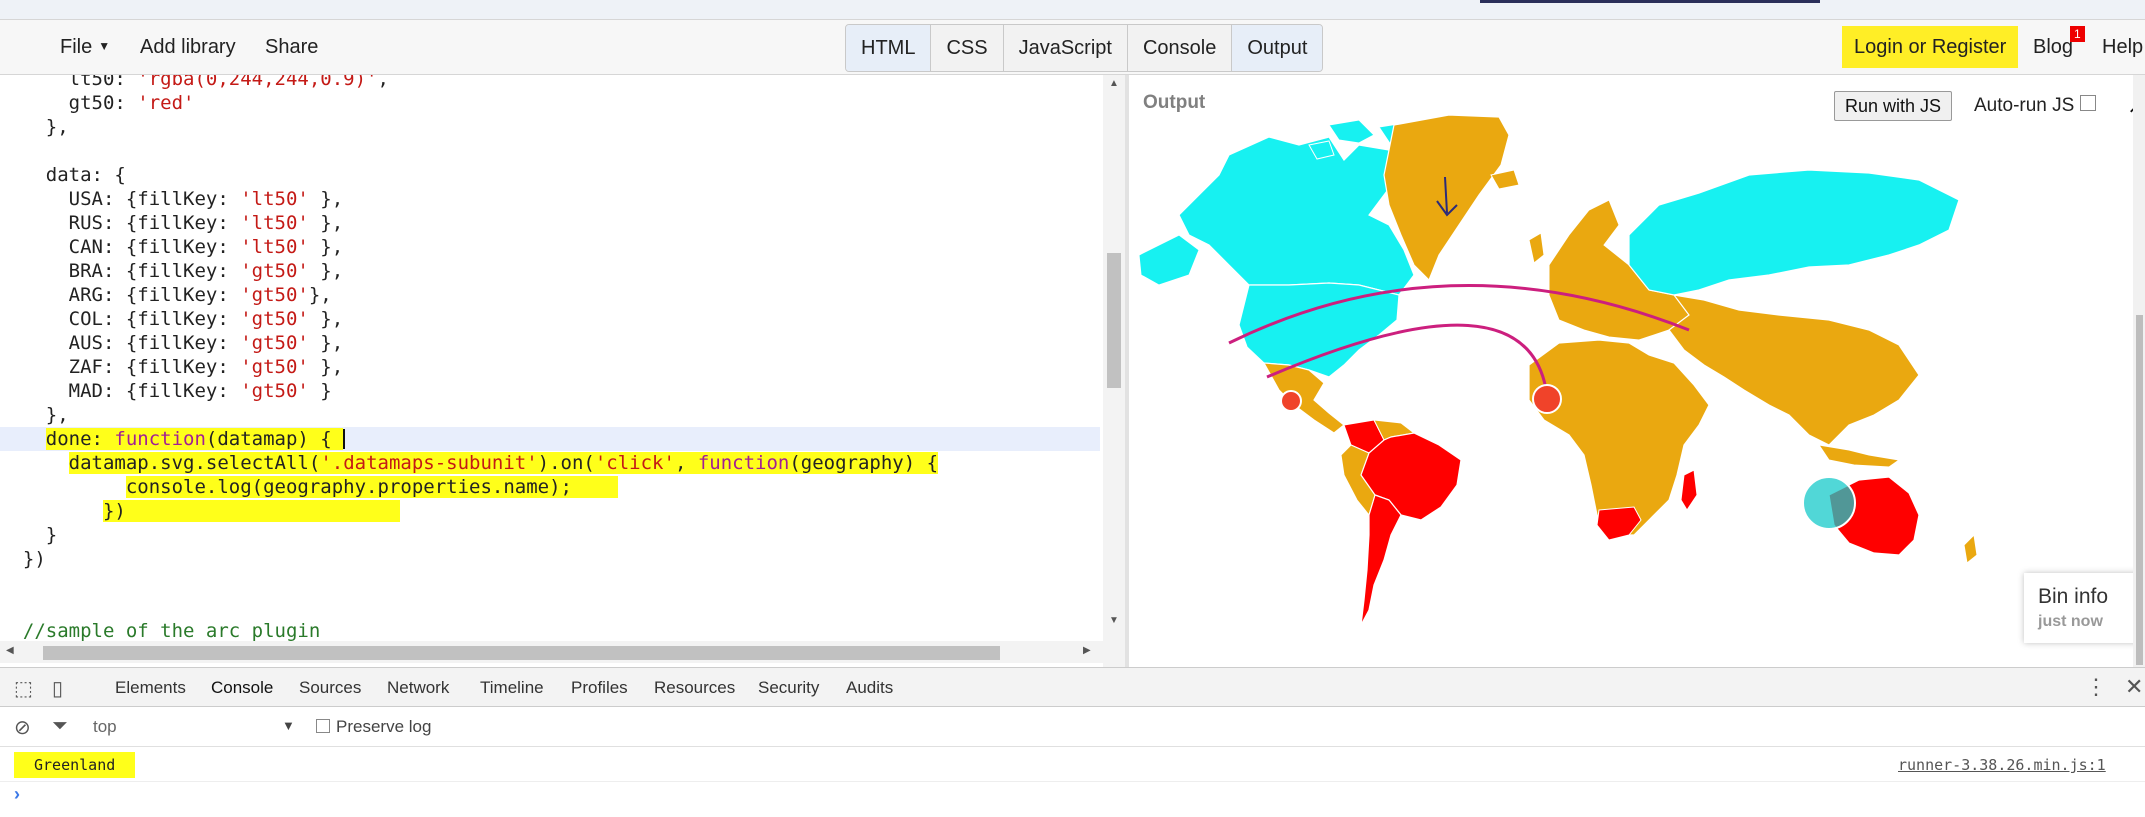 The image size is (2145, 817). Describe the element at coordinates (1689, 490) in the screenshot. I see `country-madagascar` at that location.